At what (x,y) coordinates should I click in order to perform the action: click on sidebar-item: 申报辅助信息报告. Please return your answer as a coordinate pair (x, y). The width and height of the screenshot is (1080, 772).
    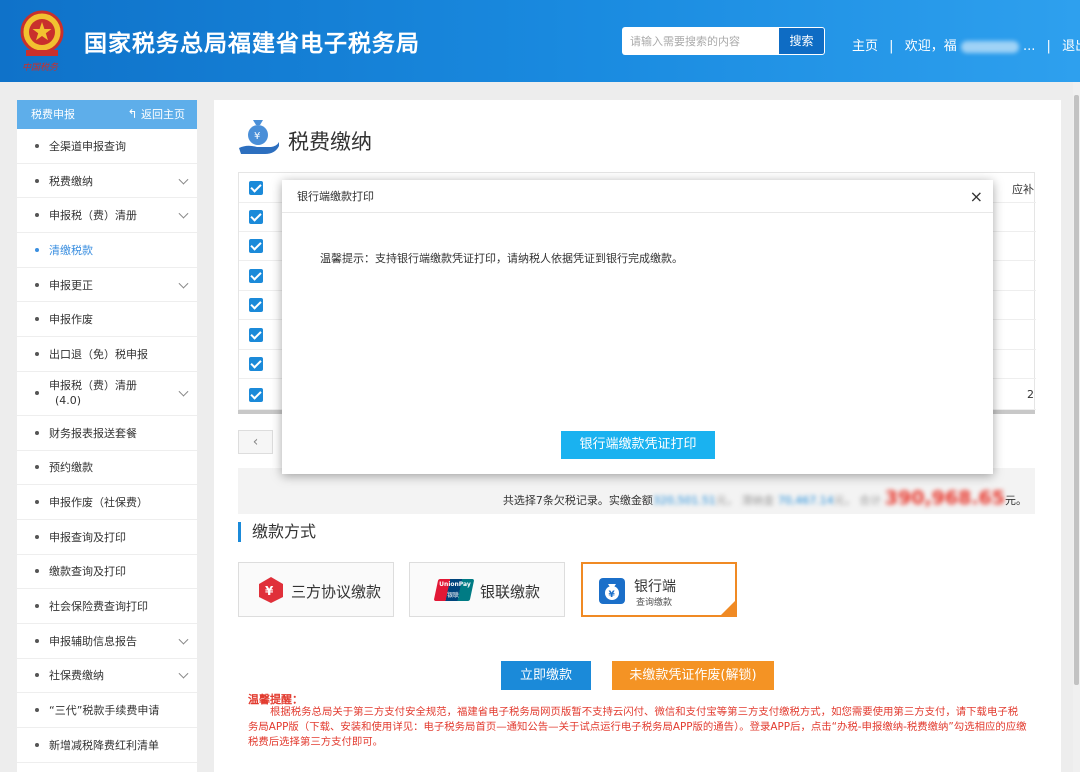
    Looking at the image, I should click on (107, 641).